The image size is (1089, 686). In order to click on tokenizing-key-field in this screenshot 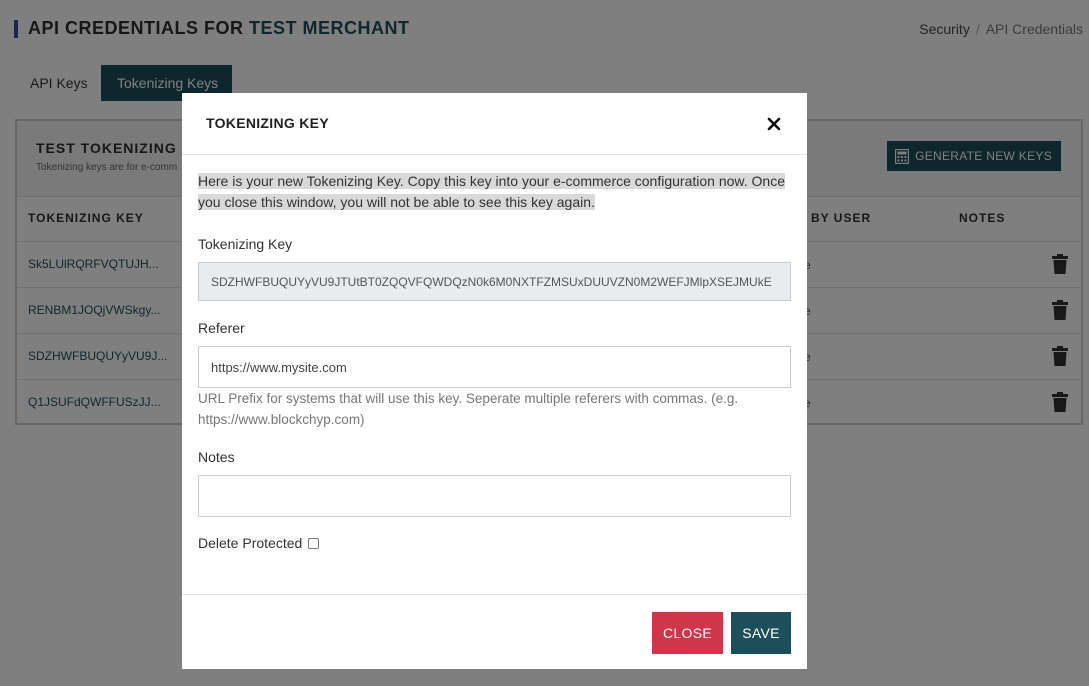, I will do `click(494, 281)`.